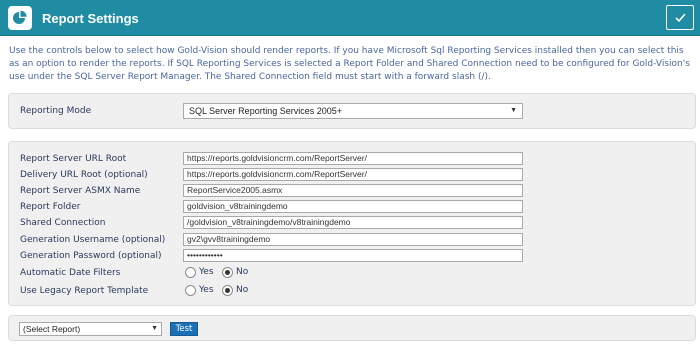 The width and height of the screenshot is (700, 347). I want to click on page-title: Report Settings, so click(90, 18).